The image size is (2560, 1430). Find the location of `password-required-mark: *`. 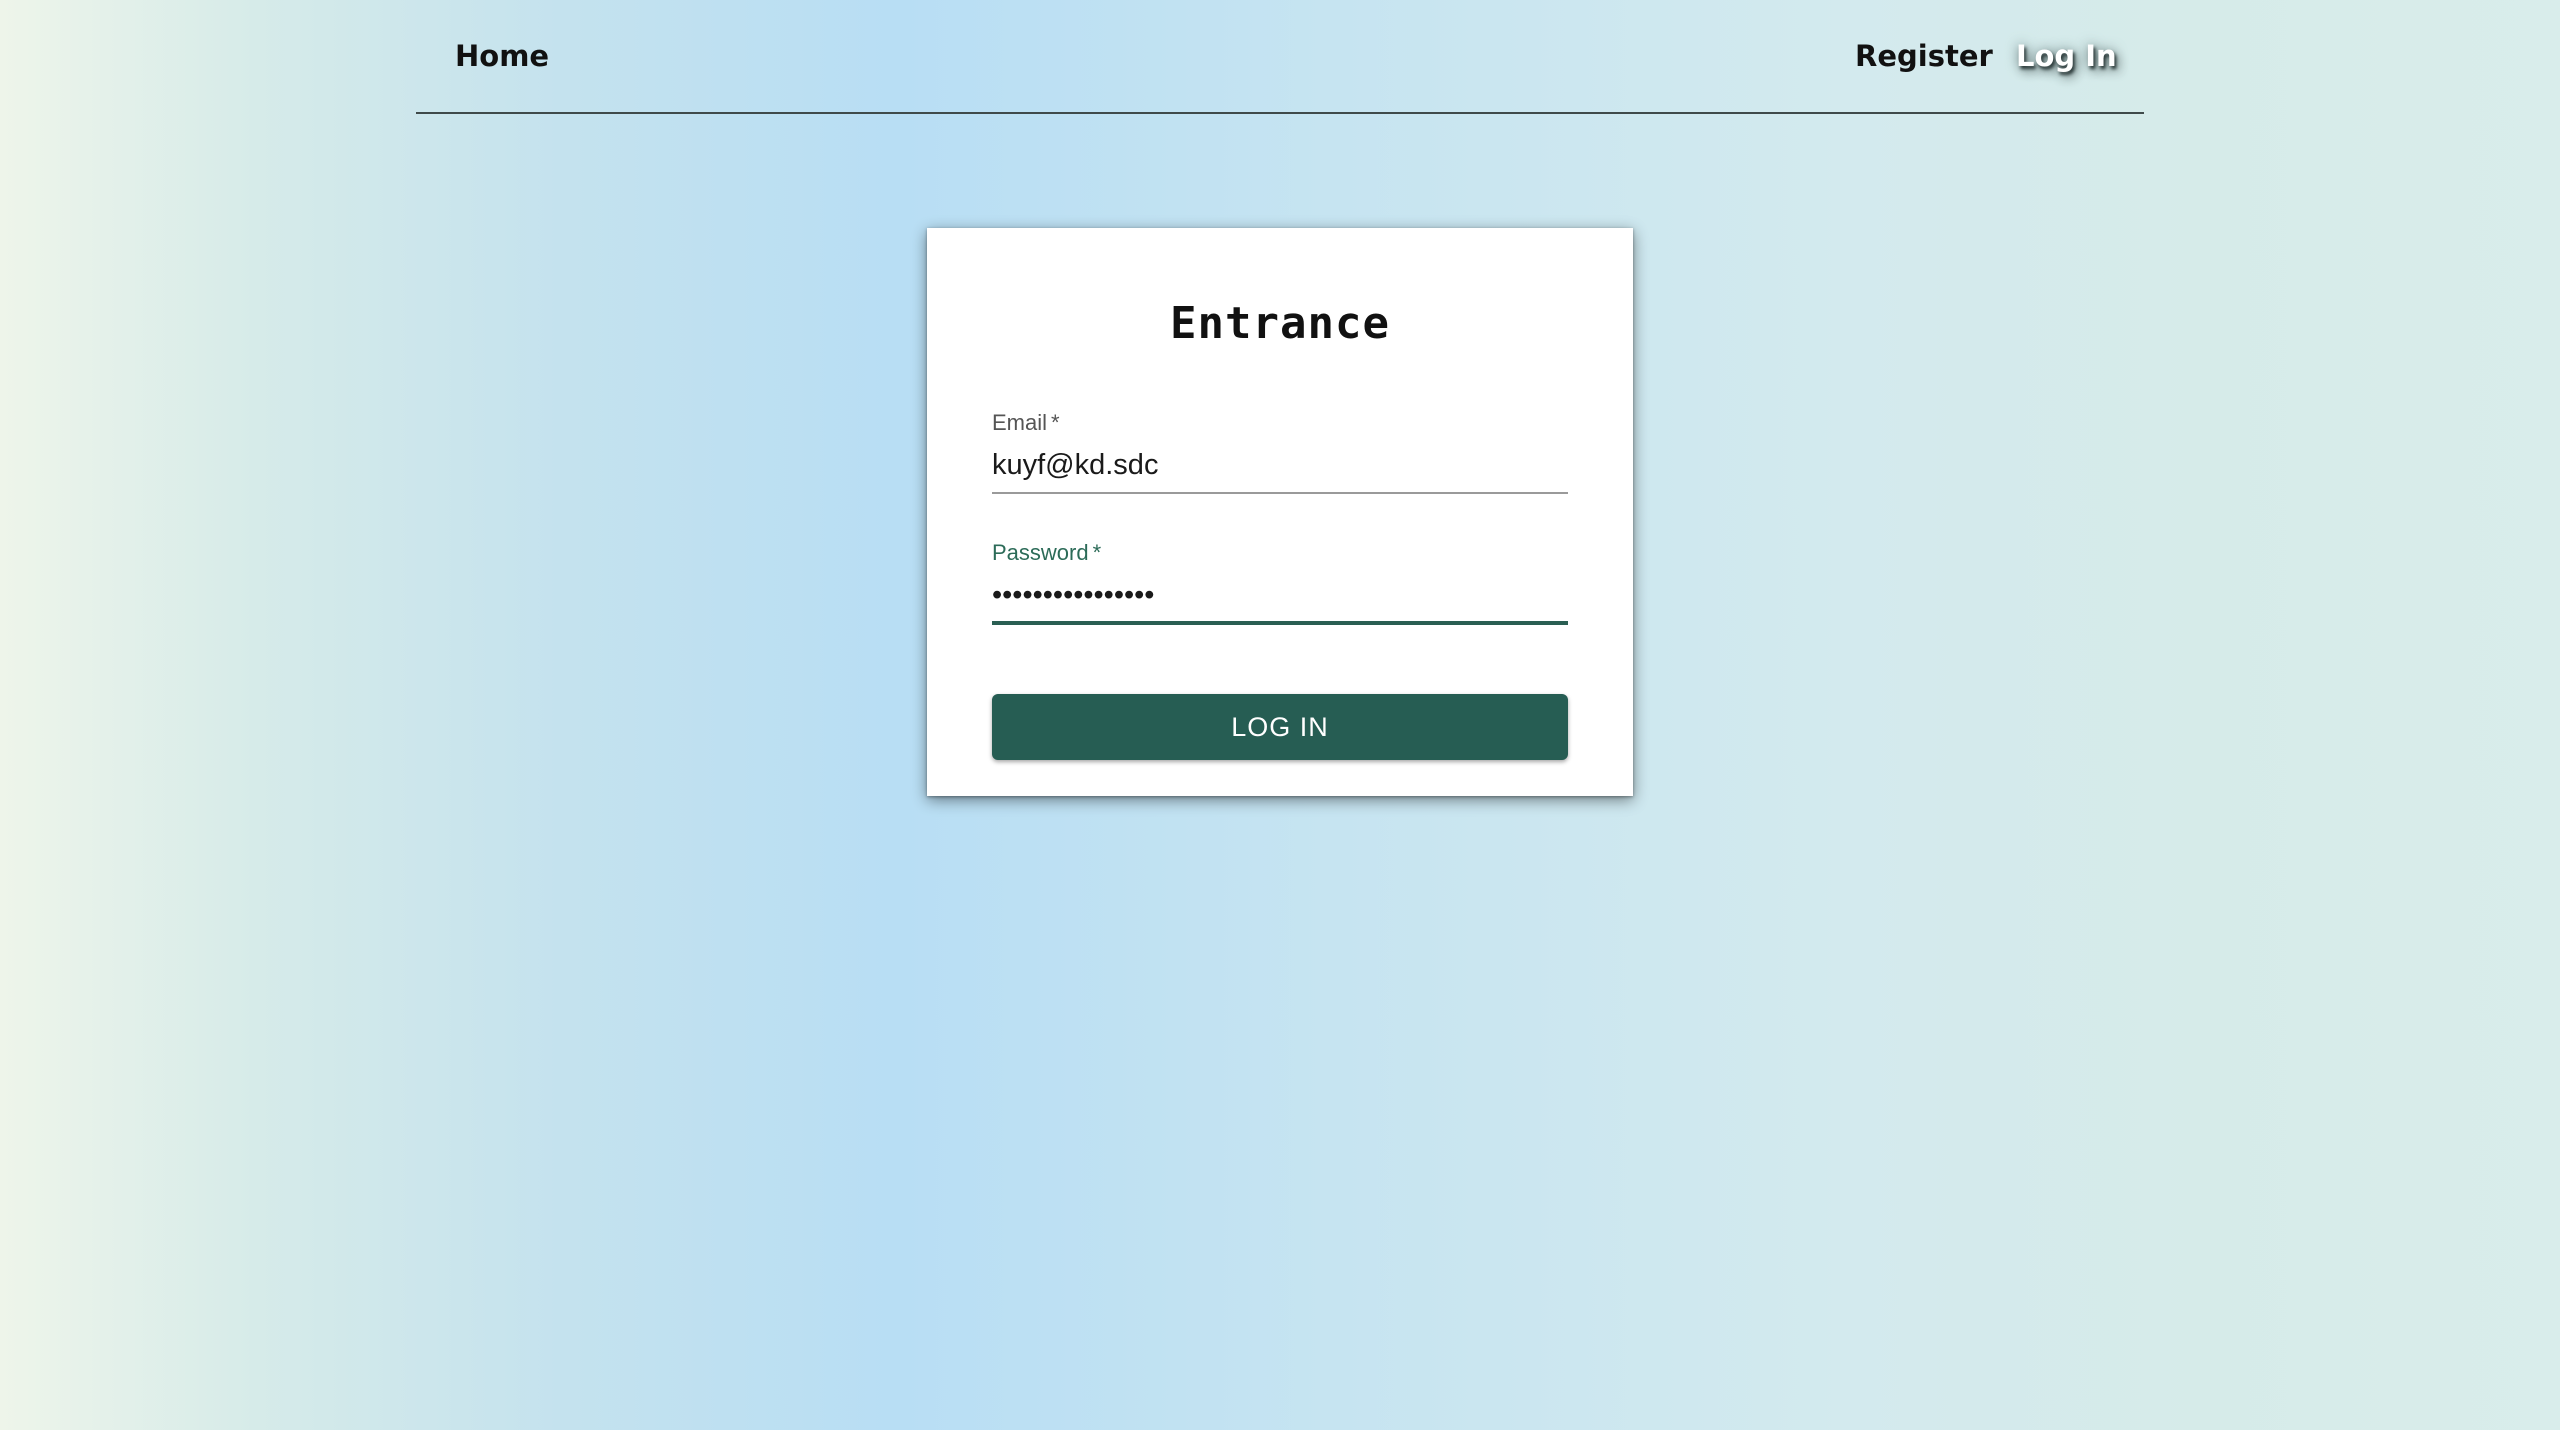

password-required-mark: * is located at coordinates (1097, 552).